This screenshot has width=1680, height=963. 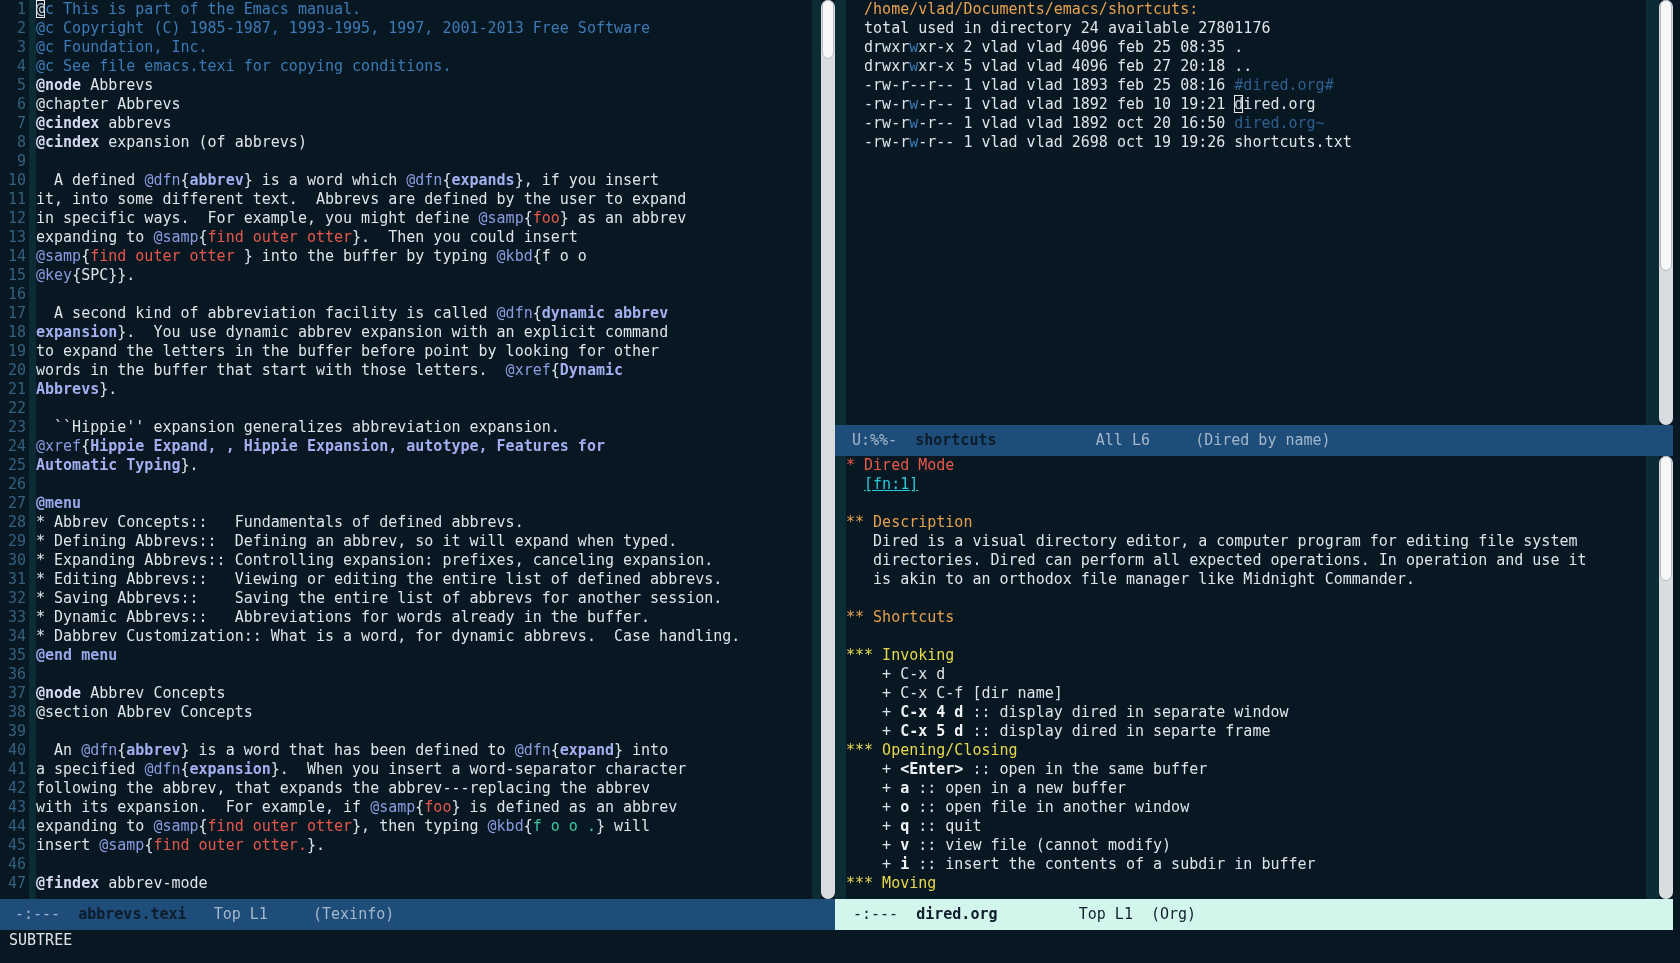 What do you see at coordinates (16, 218) in the screenshot?
I see `line-number: 12` at bounding box center [16, 218].